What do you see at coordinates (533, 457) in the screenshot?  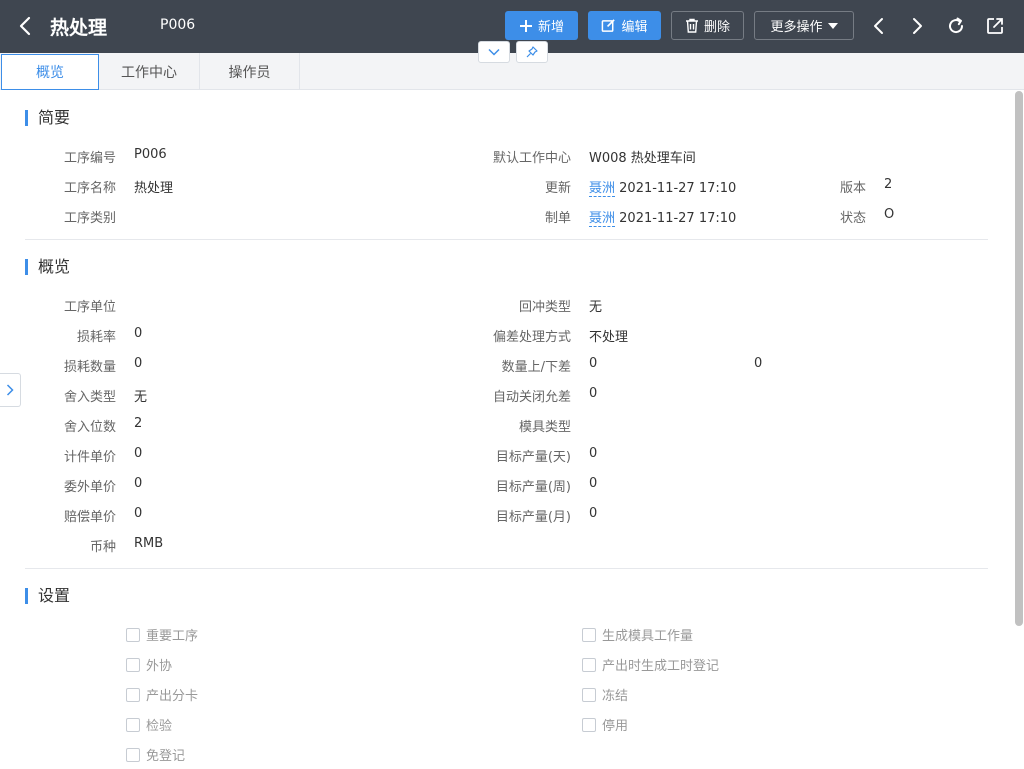 I see `field-label: 目标产量(天)` at bounding box center [533, 457].